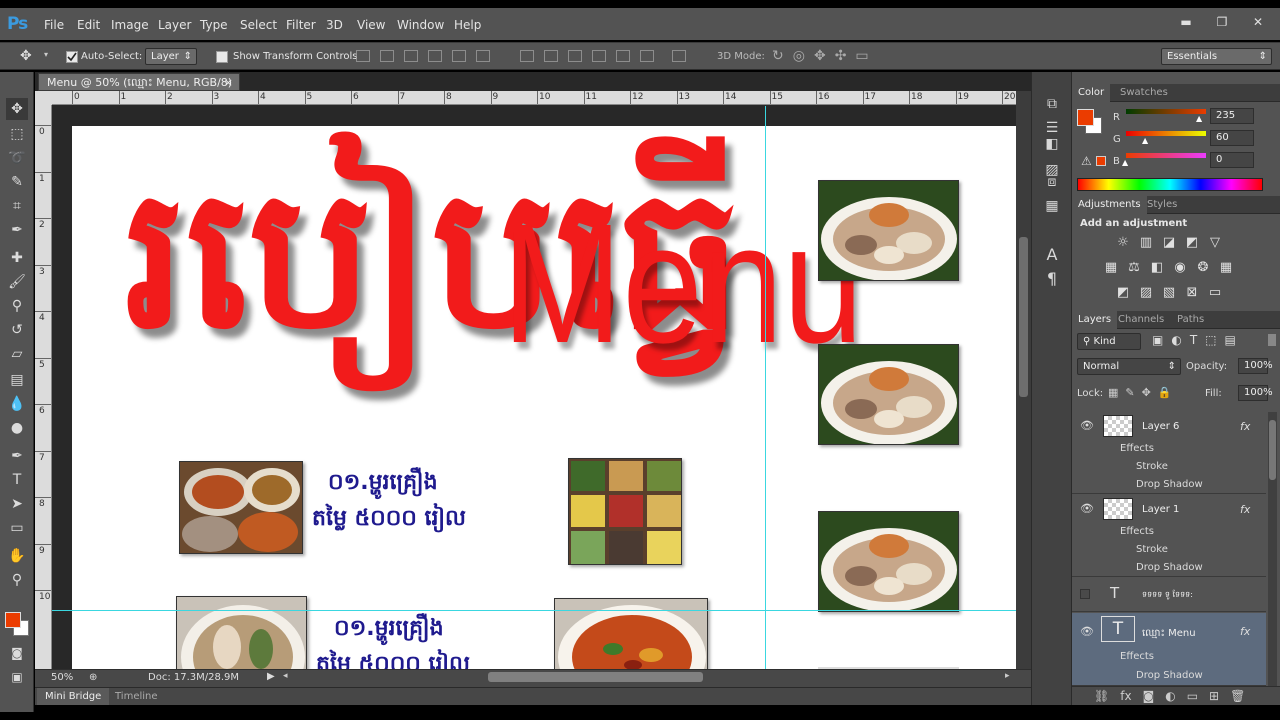  Describe the element at coordinates (861, 56) in the screenshot. I see `3d-scale-icon: ▭` at that location.